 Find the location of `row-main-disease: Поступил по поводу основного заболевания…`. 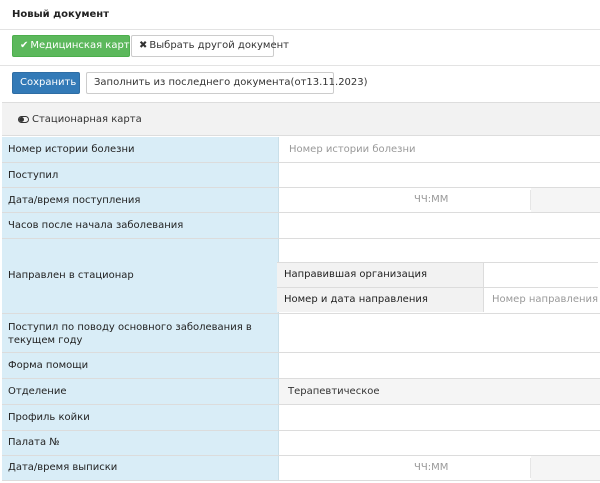

row-main-disease: Поступил по поводу основного заболевания… is located at coordinates (301, 333).